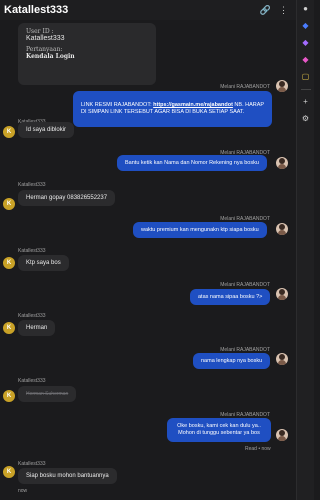  I want to click on official-link: https://gasmain.me/rajabandot, so click(193, 105).